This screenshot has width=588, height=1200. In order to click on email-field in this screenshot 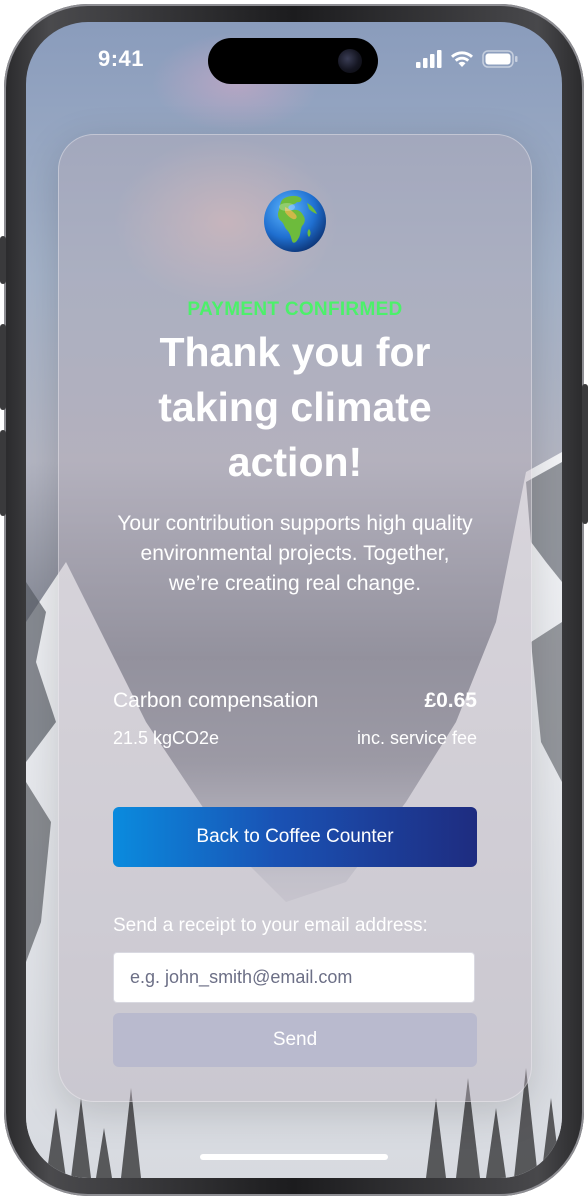, I will do `click(294, 977)`.